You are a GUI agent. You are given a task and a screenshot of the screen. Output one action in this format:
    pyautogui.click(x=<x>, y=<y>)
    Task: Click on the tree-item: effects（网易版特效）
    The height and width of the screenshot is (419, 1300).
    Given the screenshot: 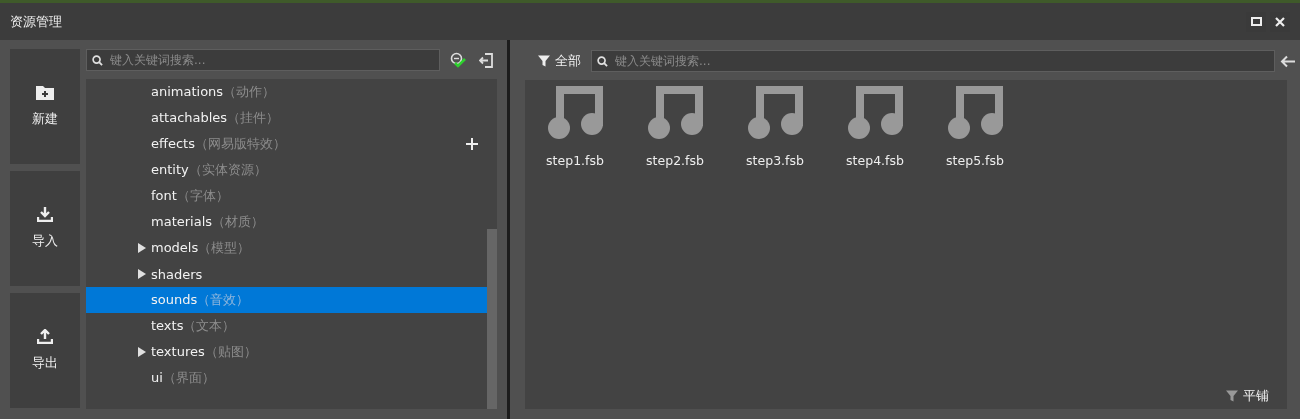 What is the action you would take?
    pyautogui.click(x=286, y=144)
    